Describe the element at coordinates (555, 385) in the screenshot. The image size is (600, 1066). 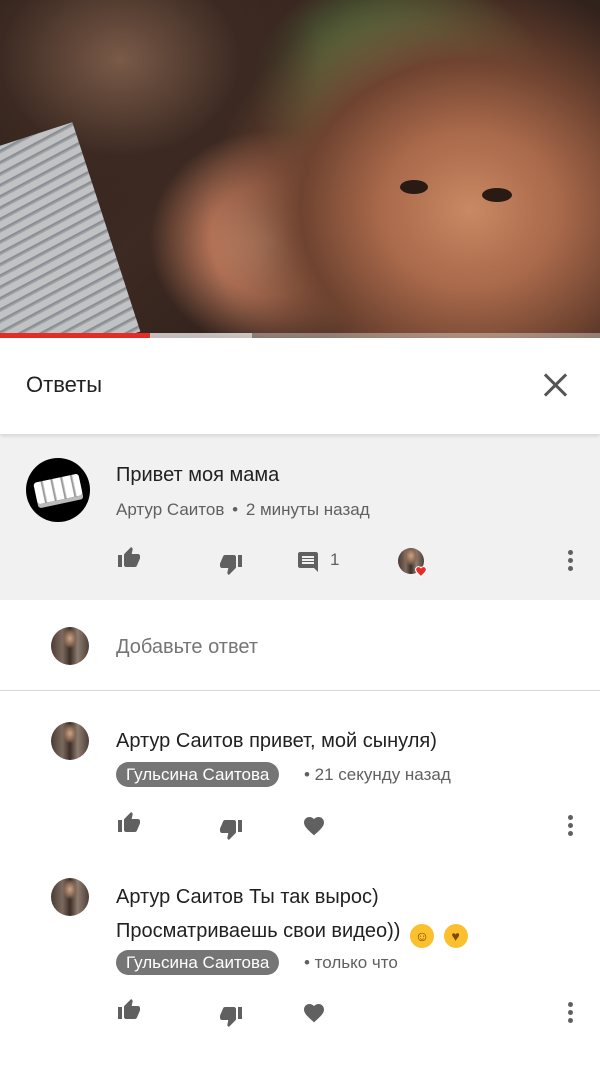
I see `close-icon` at that location.